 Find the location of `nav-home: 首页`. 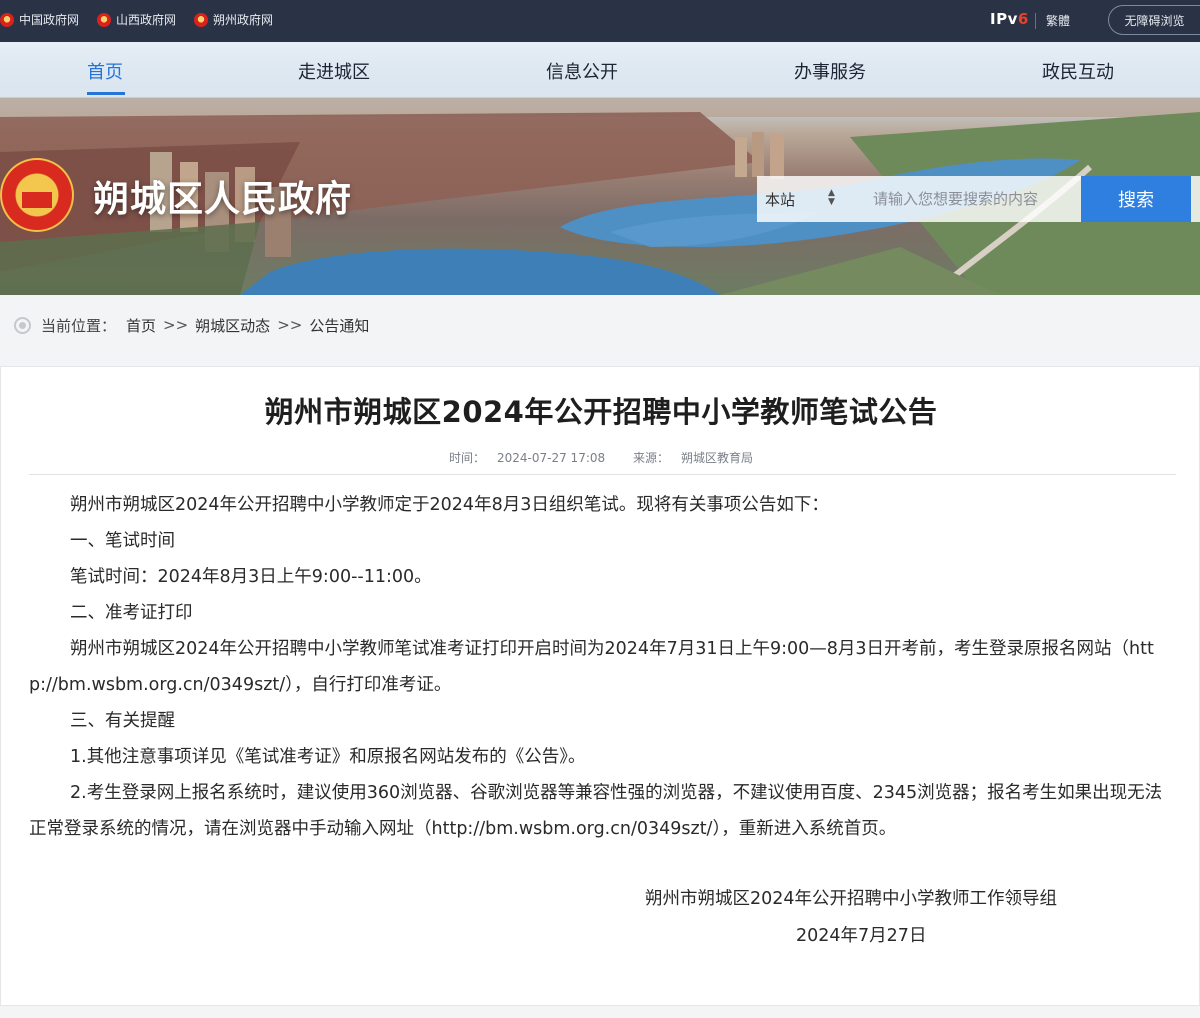

nav-home: 首页 is located at coordinates (105, 71).